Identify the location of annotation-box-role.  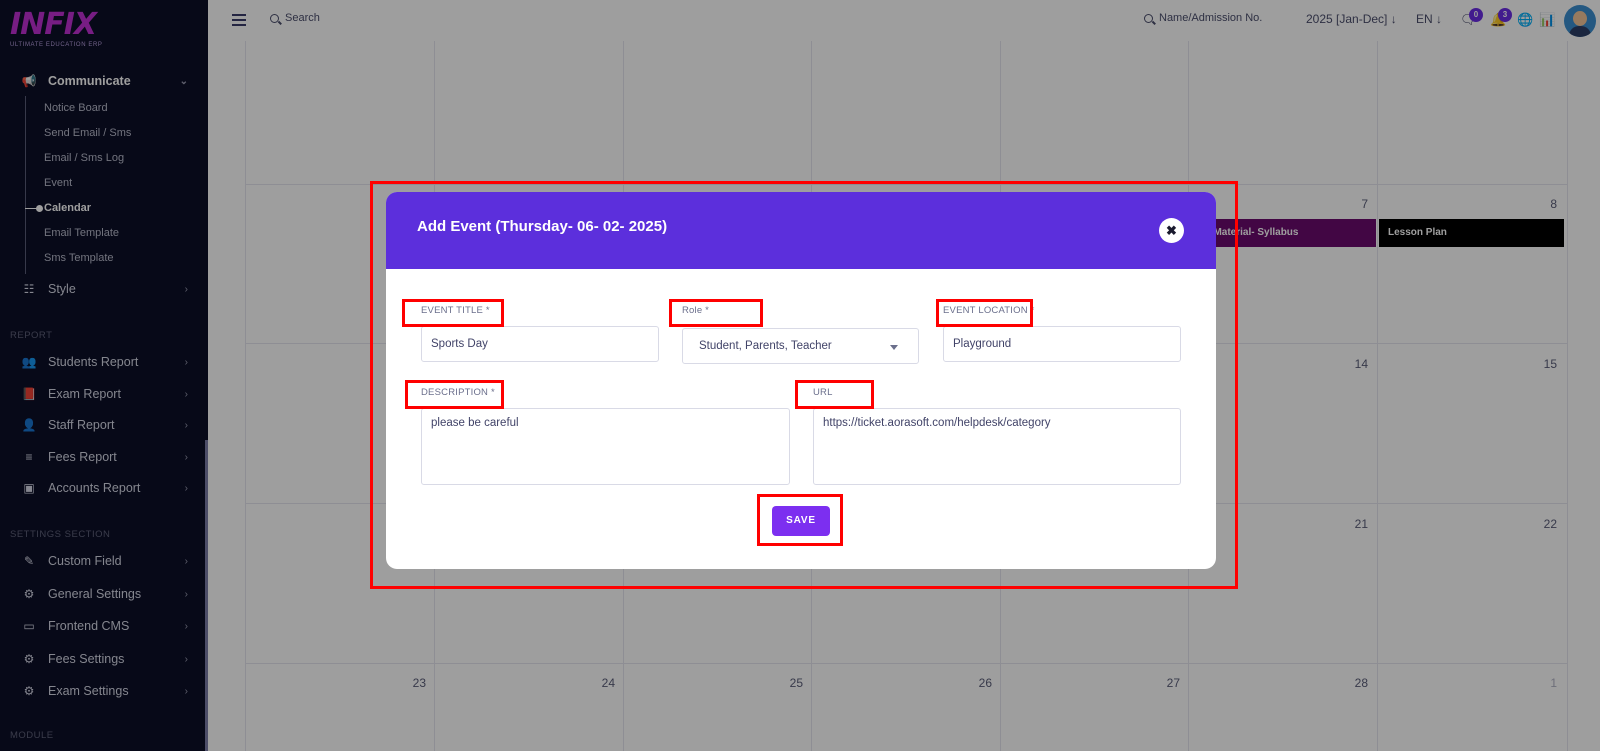
(716, 313).